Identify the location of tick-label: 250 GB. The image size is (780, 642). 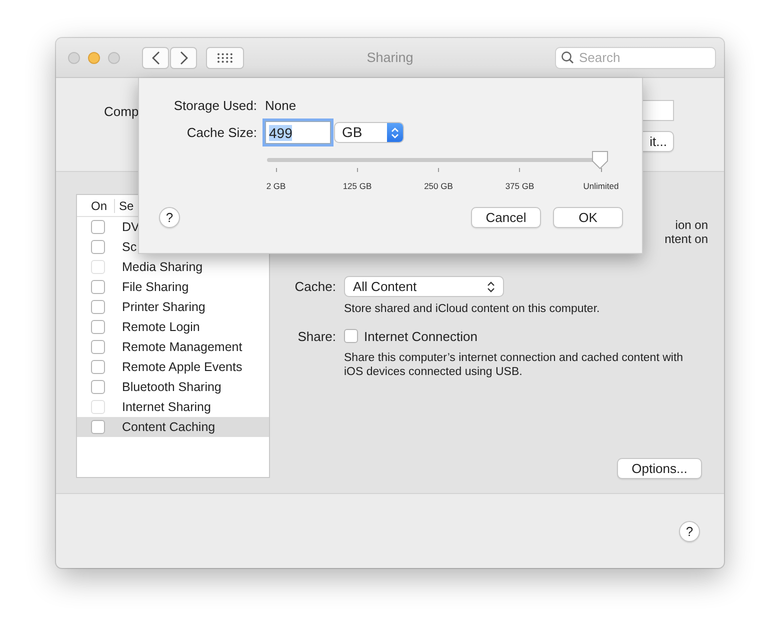
(438, 186).